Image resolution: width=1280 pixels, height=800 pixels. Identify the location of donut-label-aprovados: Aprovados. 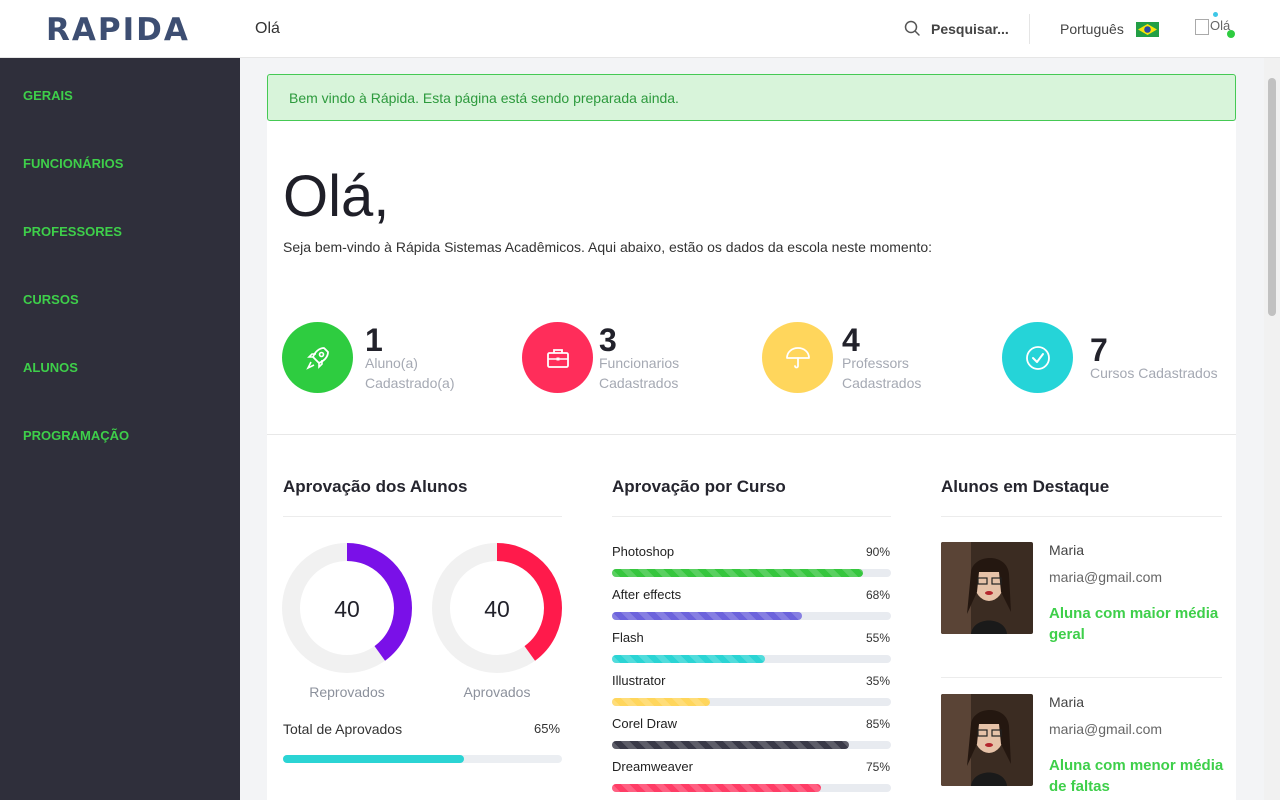
(497, 692).